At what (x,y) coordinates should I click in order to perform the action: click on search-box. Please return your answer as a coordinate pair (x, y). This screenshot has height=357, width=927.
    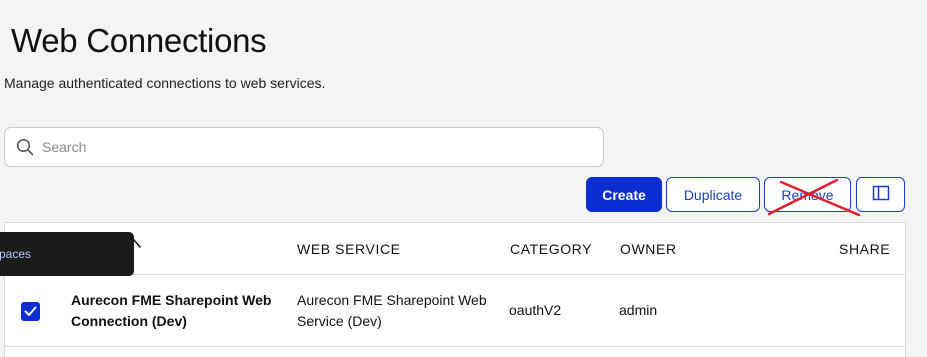
    Looking at the image, I should click on (304, 147).